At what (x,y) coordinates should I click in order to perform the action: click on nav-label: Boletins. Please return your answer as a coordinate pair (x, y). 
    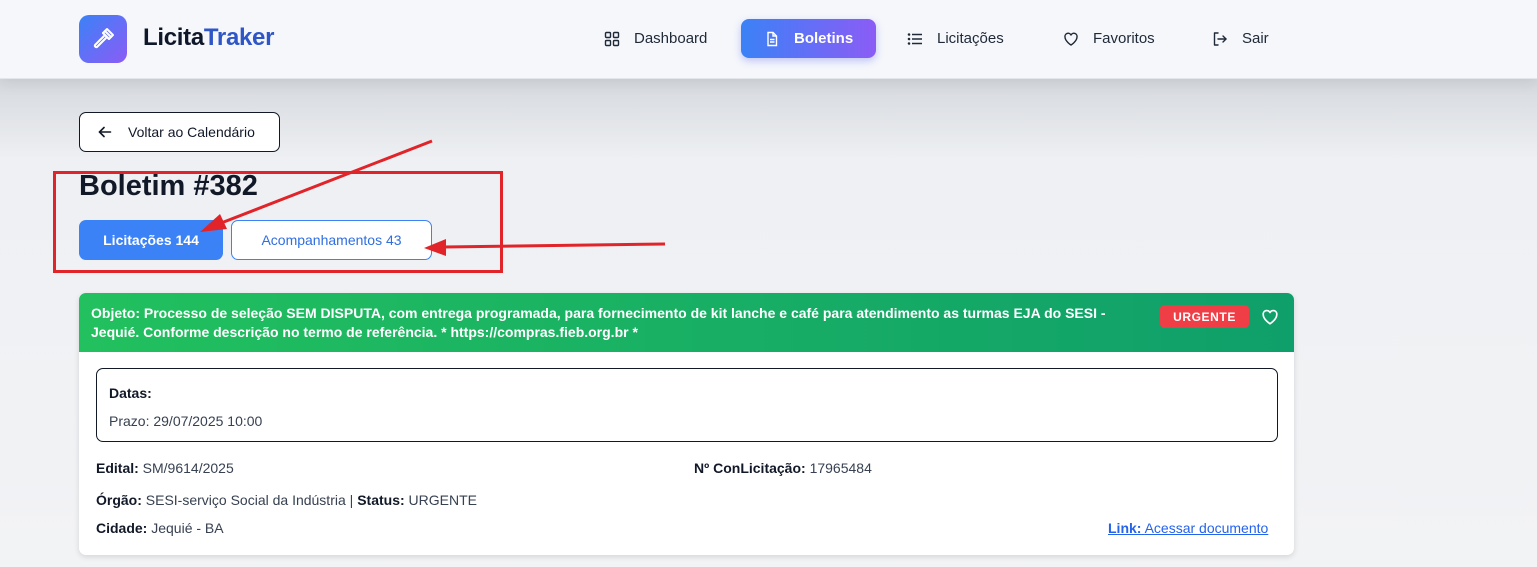
    Looking at the image, I should click on (824, 38).